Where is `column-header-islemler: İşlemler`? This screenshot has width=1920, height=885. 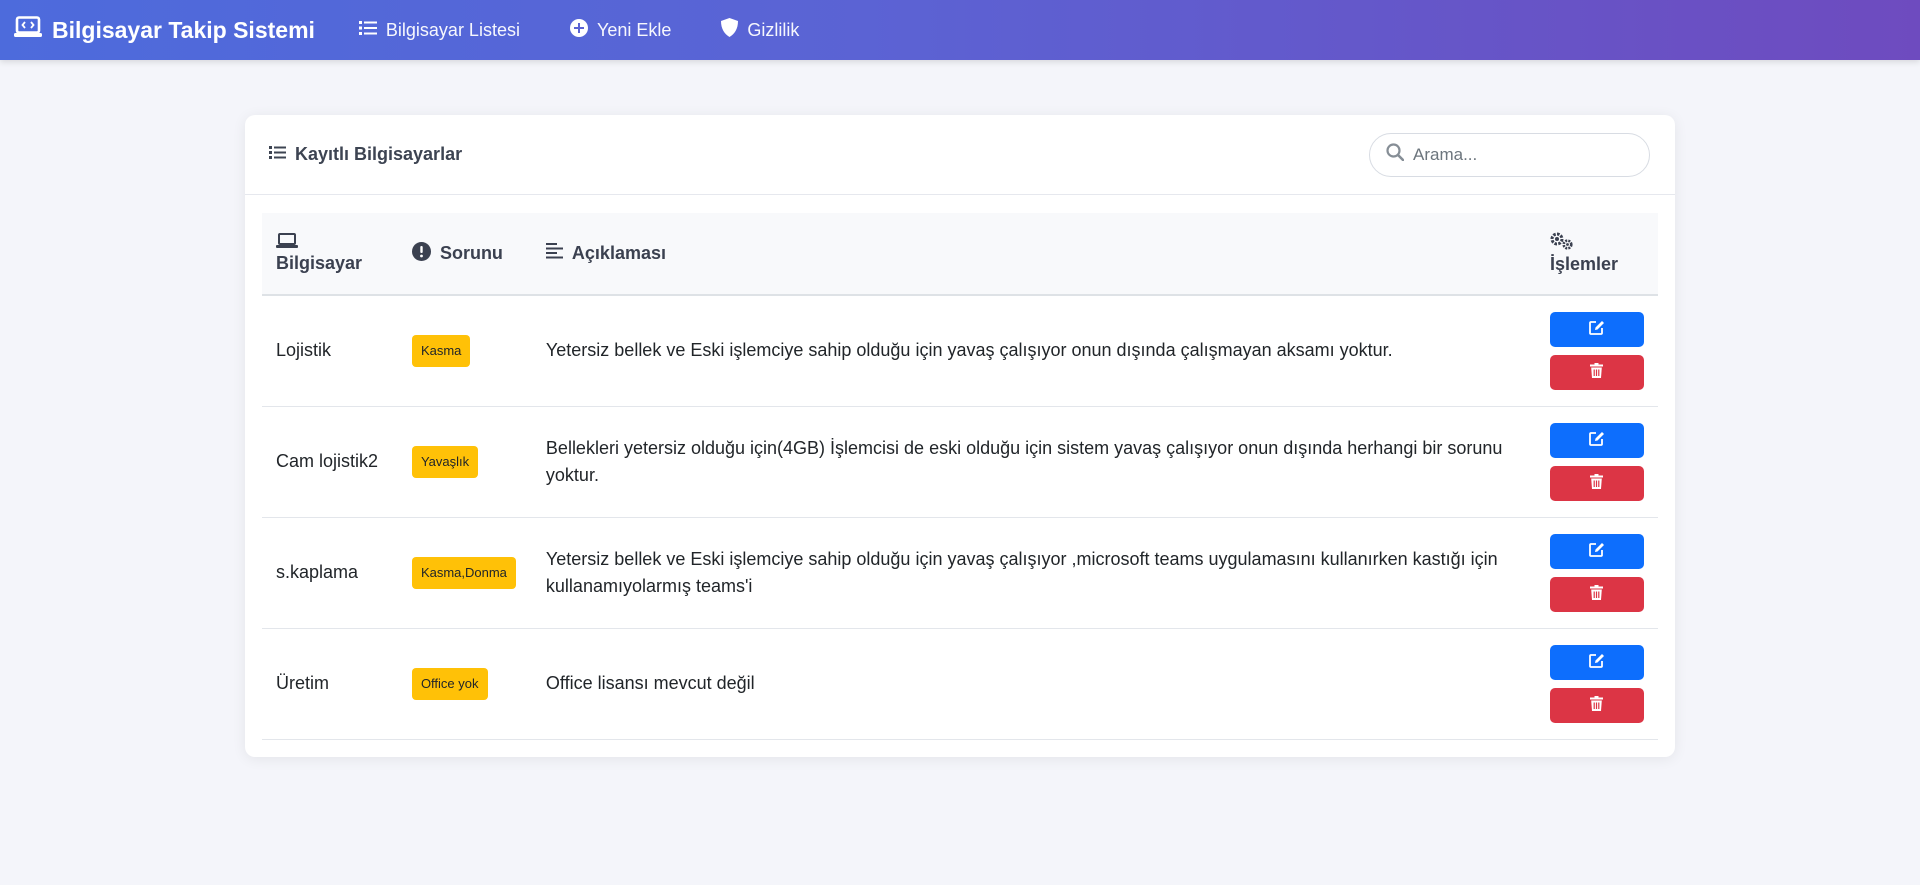
column-header-islemler: İşlemler is located at coordinates (1596, 254).